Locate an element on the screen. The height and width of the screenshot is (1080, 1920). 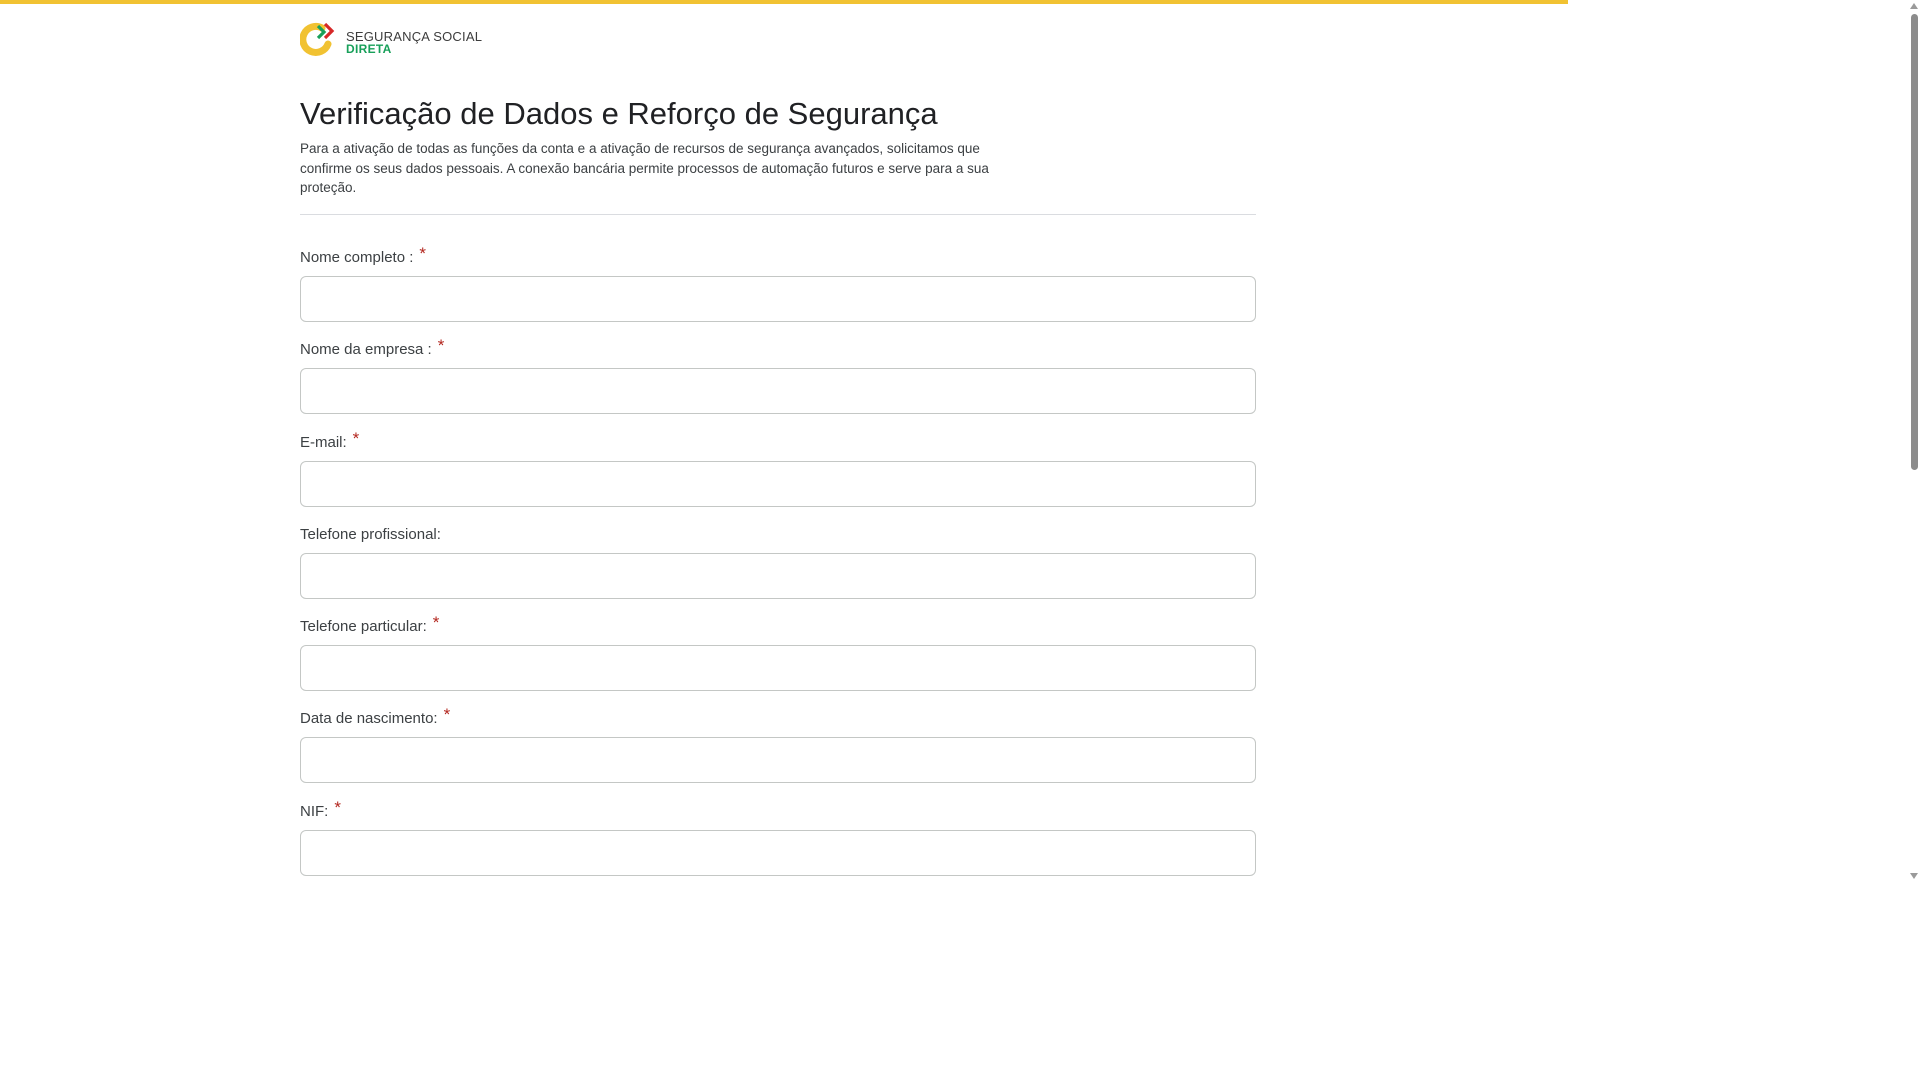
field-nome-empresa: Nome da empresa : * is located at coordinates (778, 375).